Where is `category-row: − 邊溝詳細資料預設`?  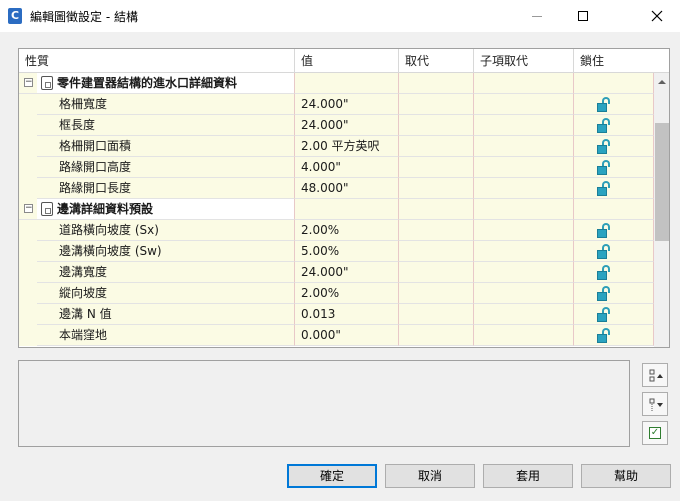
category-row: − 邊溝詳細資料預設 is located at coordinates (336, 209).